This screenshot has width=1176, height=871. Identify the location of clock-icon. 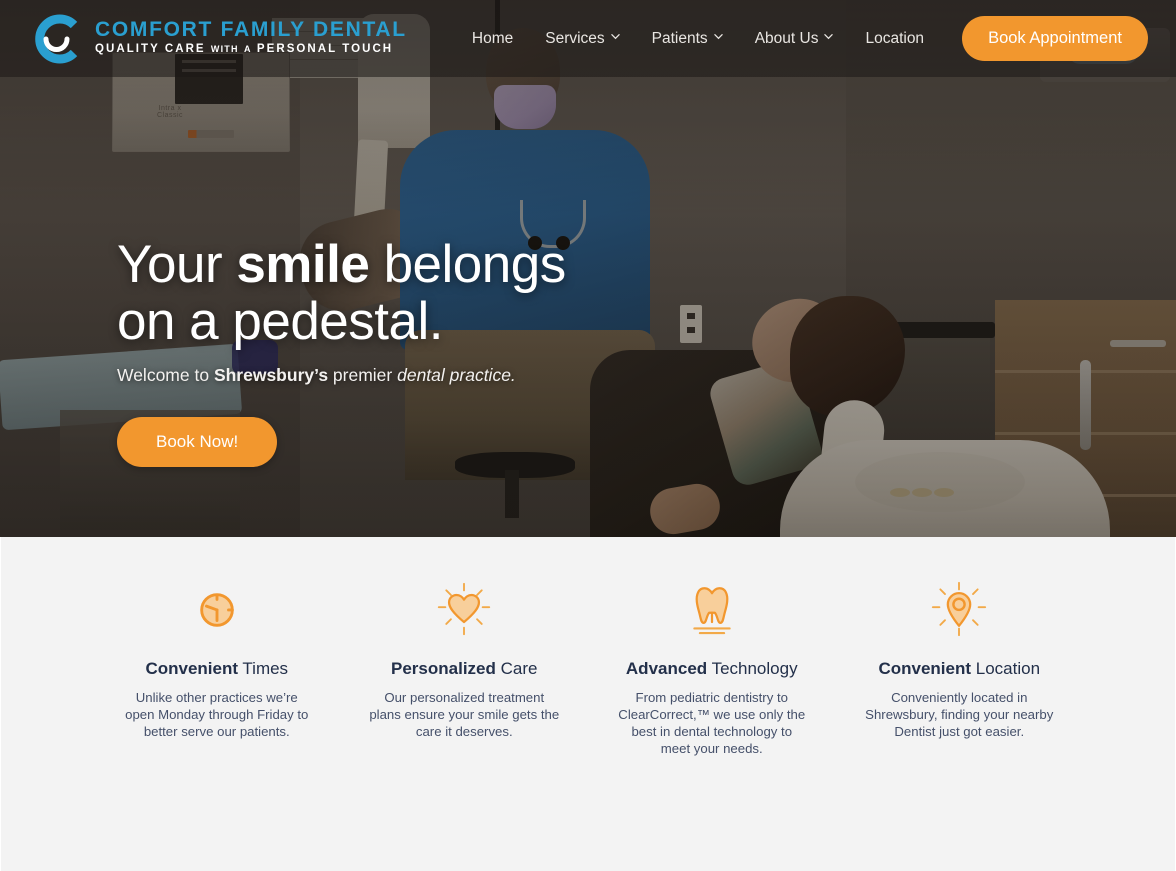
(217, 609).